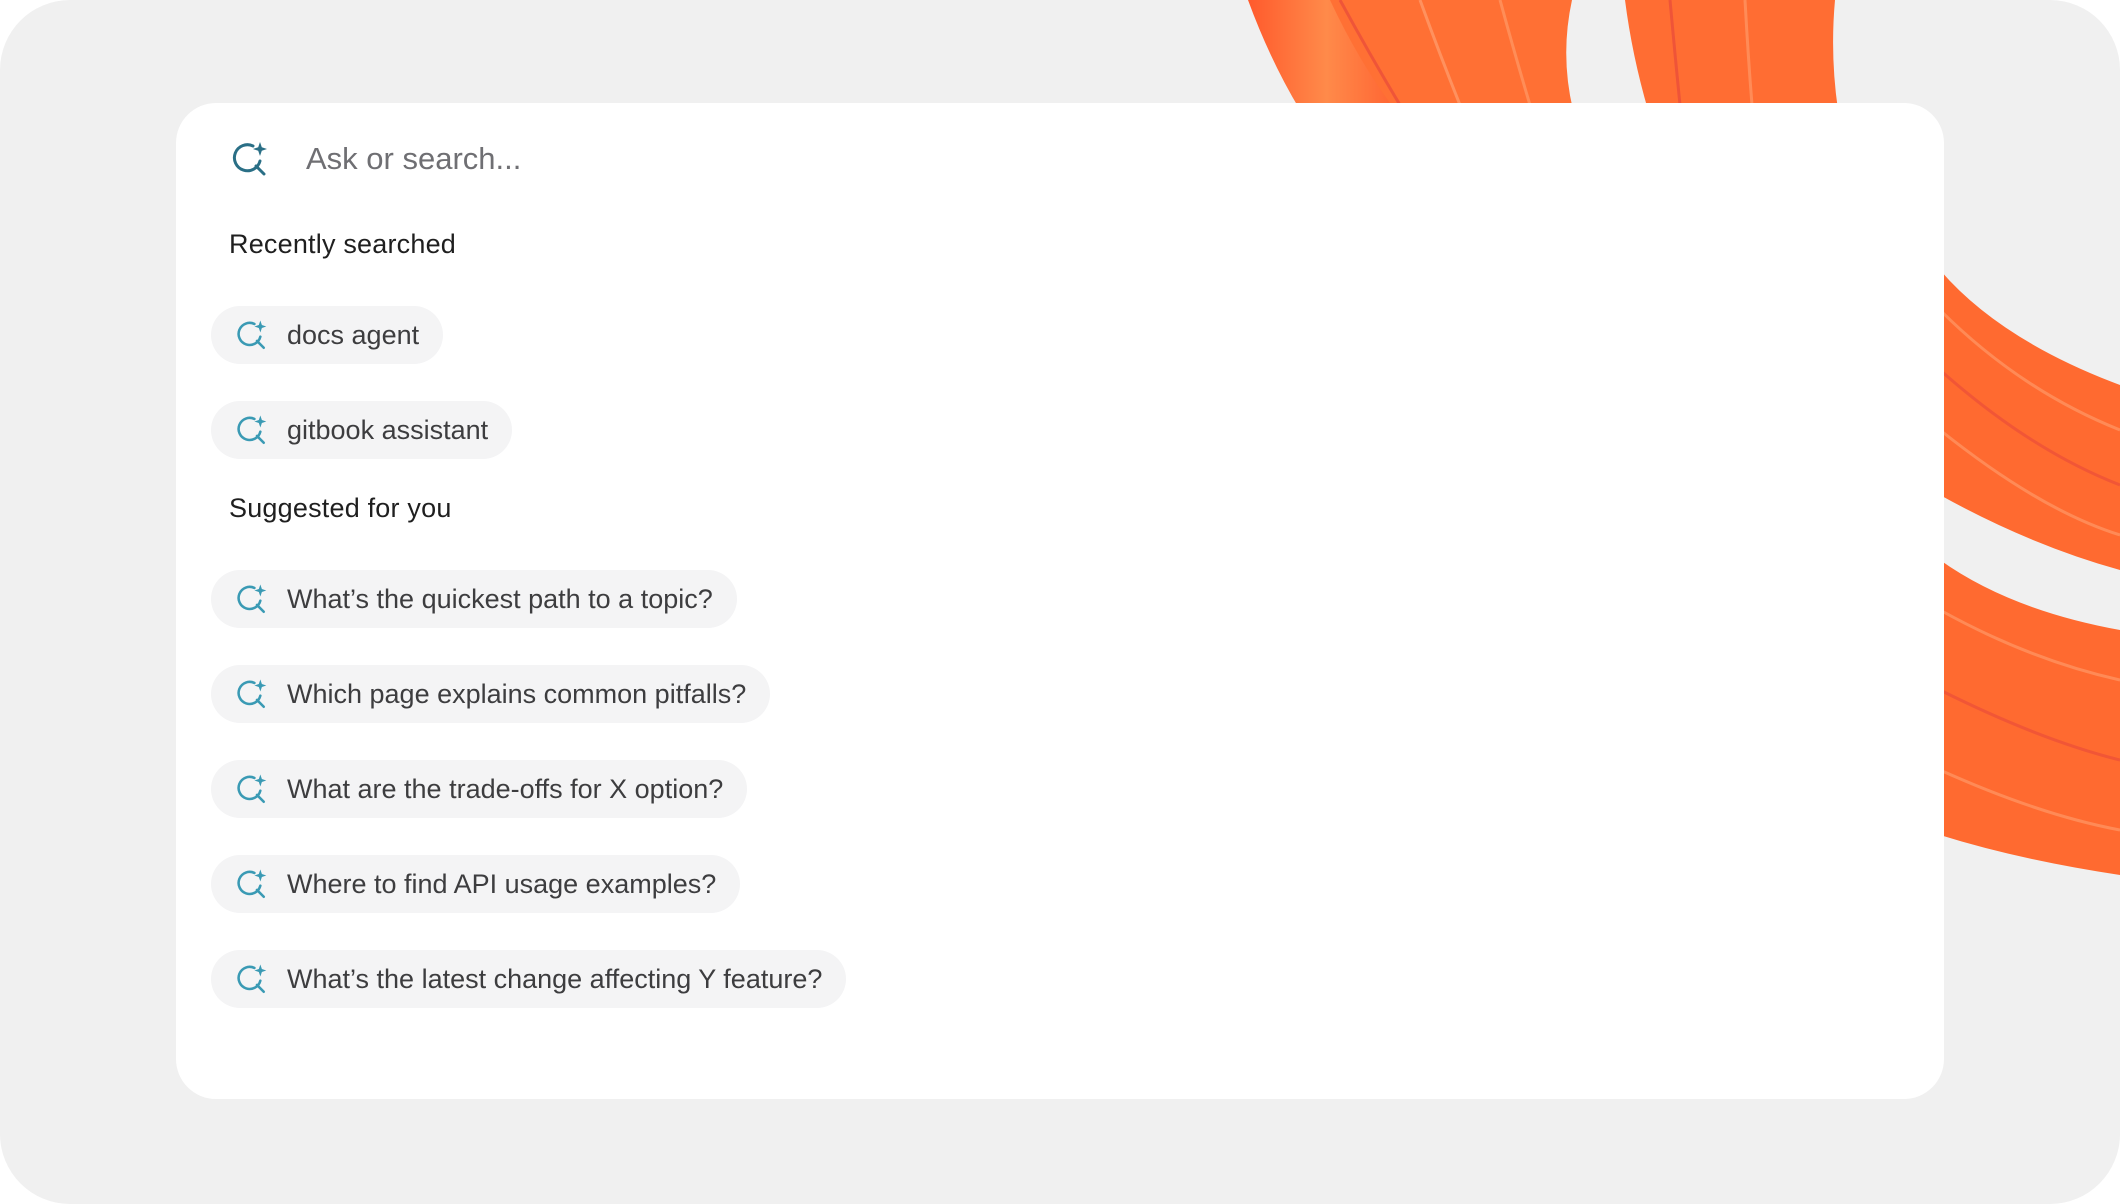 This screenshot has width=2120, height=1204. What do you see at coordinates (906, 159) in the screenshot?
I see `search-input` at bounding box center [906, 159].